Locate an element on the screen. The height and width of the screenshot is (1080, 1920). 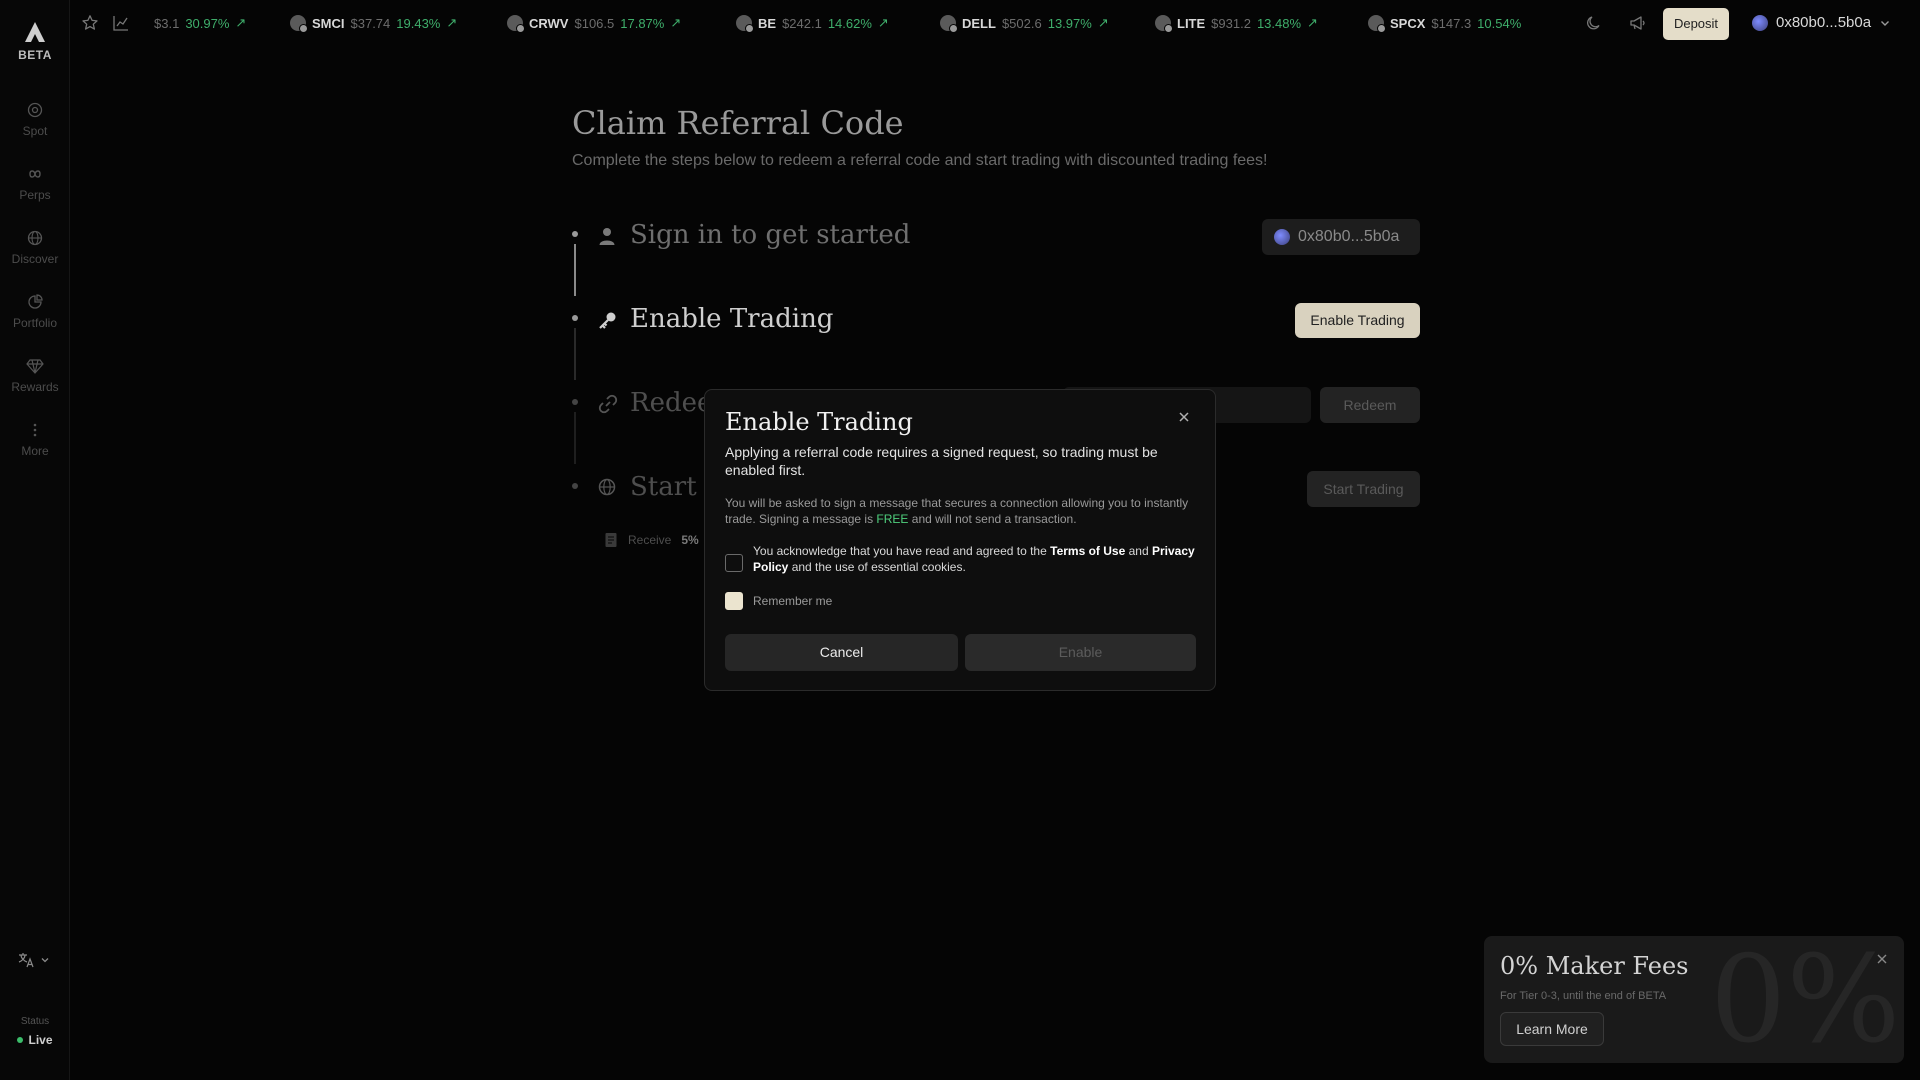
remember-me-checkbox is located at coordinates (734, 601).